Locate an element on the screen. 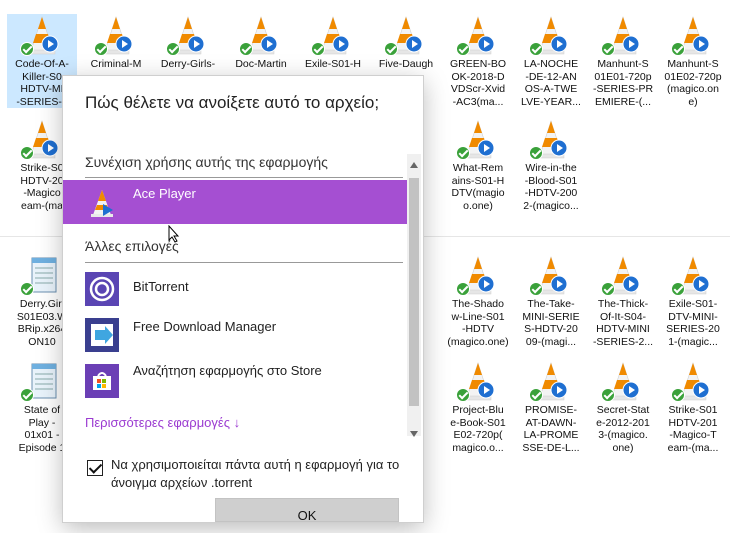  app-free-download-manager: Free Download Manager is located at coordinates (235, 334).